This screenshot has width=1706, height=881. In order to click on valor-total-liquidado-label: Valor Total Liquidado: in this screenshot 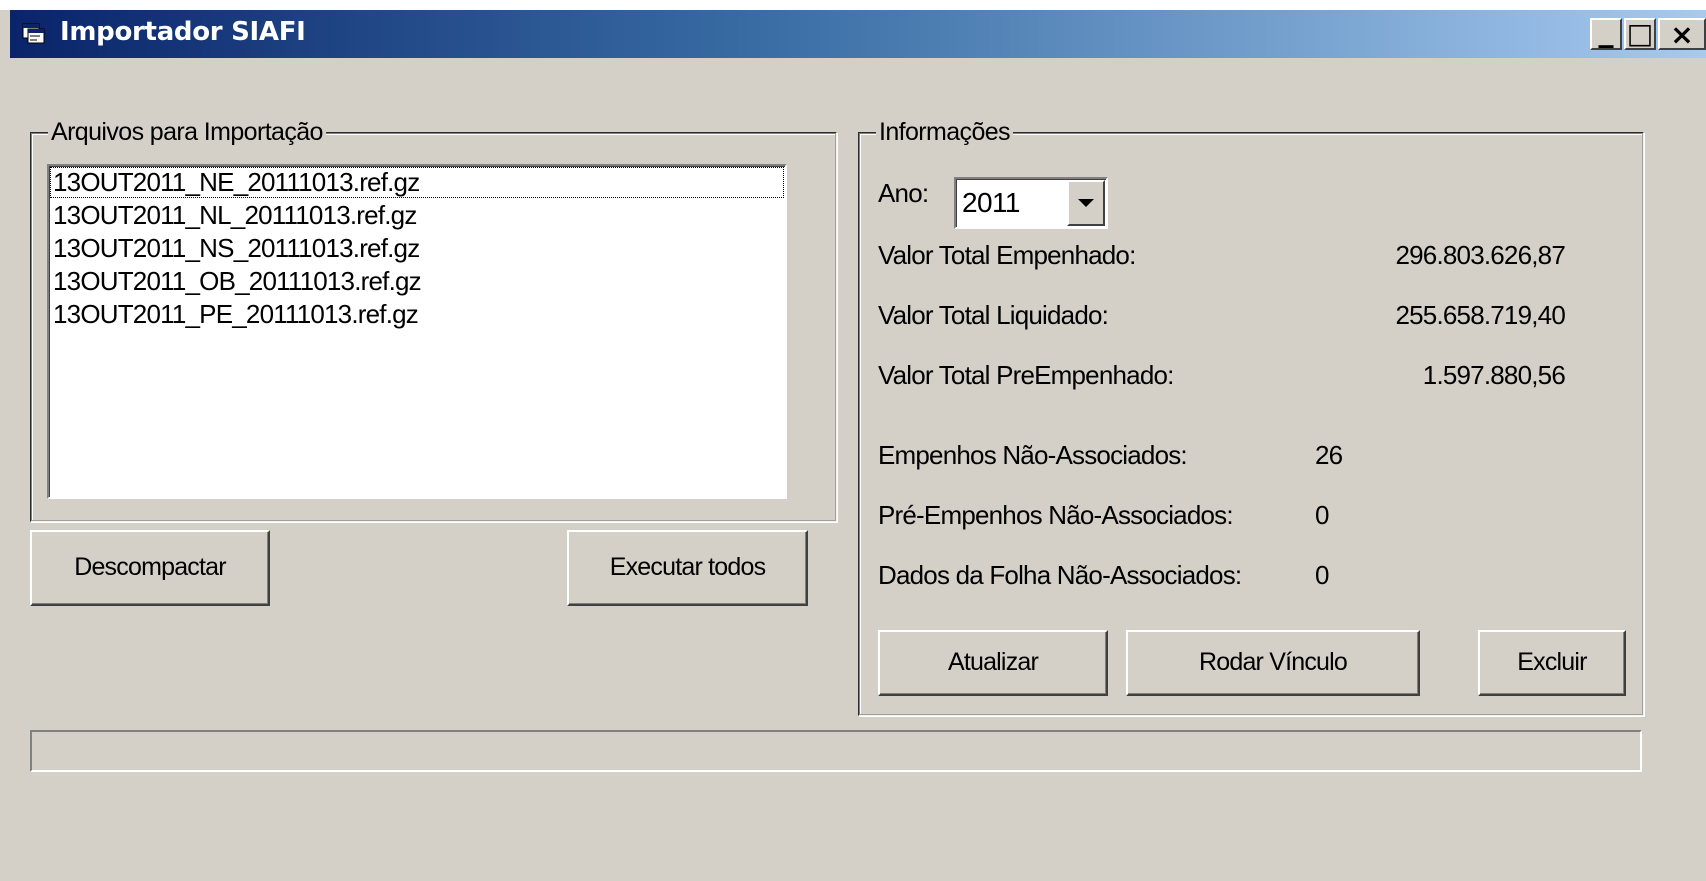, I will do `click(993, 315)`.